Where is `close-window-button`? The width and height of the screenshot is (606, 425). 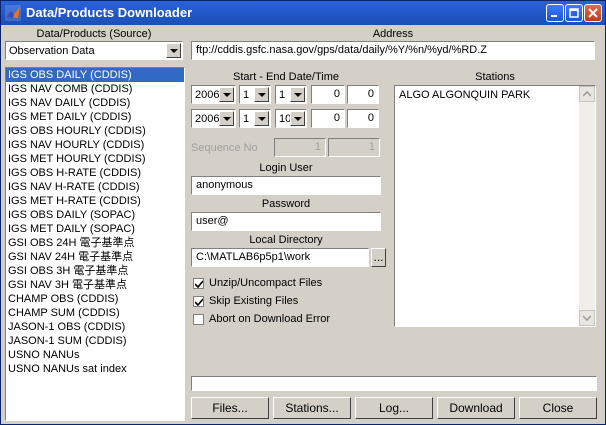
close-window-button is located at coordinates (593, 13).